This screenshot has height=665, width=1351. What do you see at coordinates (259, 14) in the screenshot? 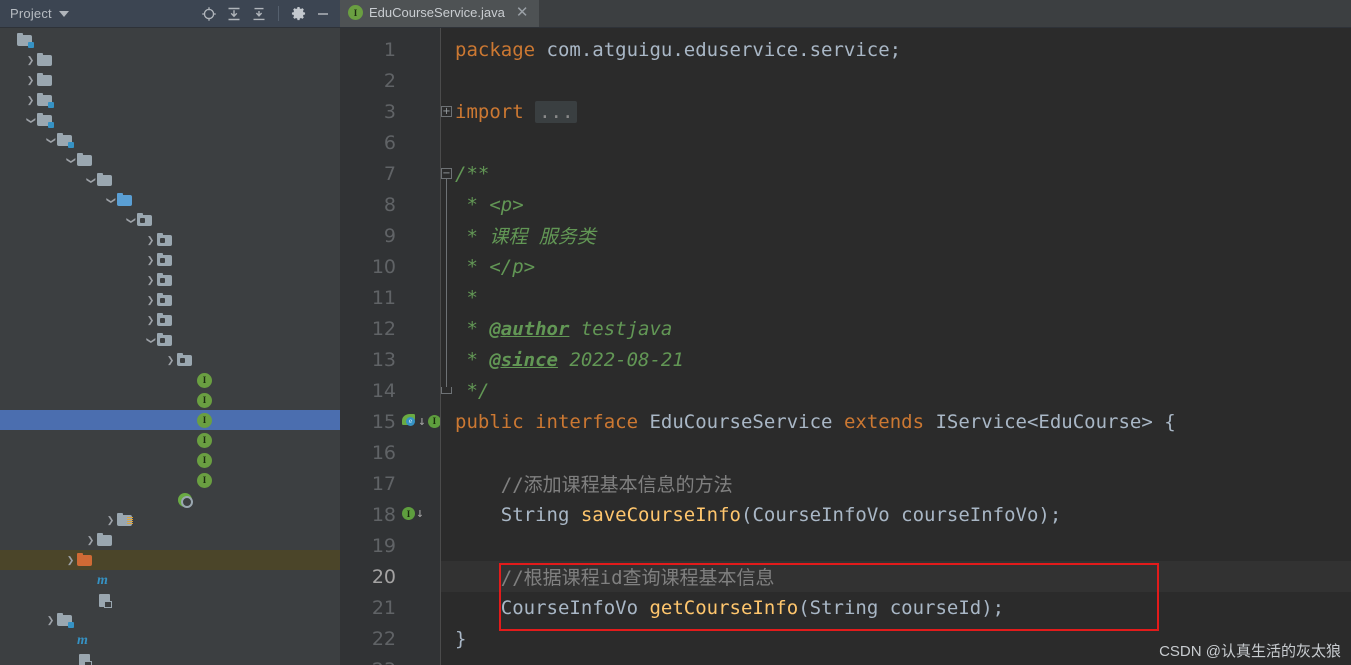
I see `collapse-all-icon` at bounding box center [259, 14].